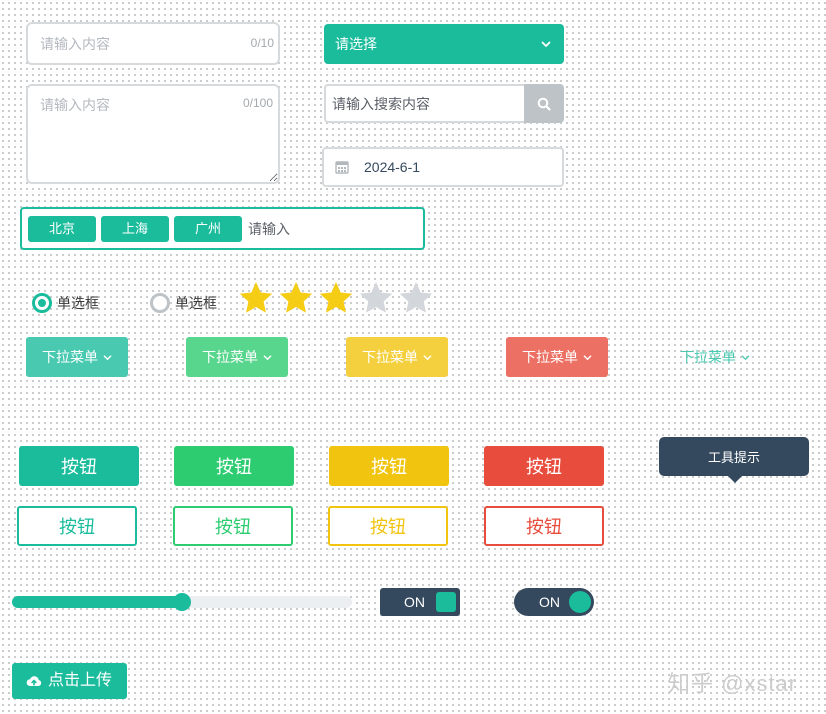 This screenshot has height=714, width=826. I want to click on dropdown-menu-yellow: 下拉菜单, so click(397, 357).